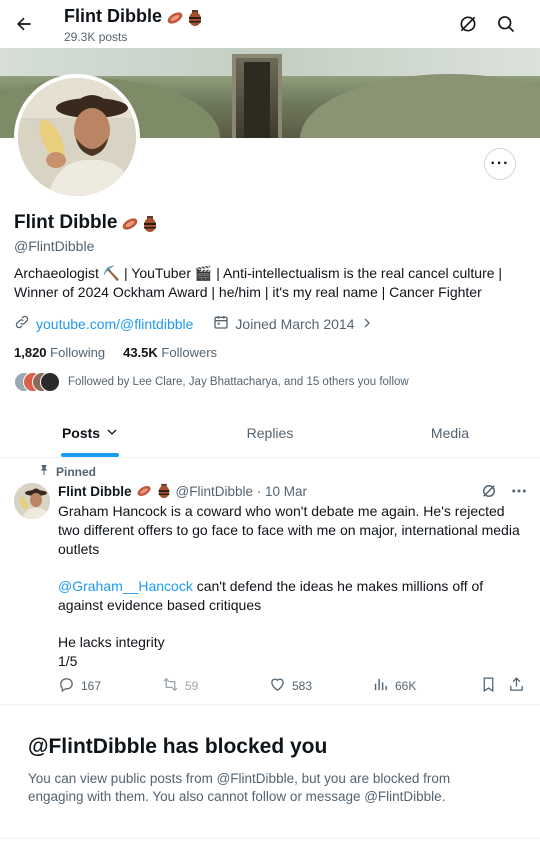  Describe the element at coordinates (54, 246) in the screenshot. I see `profile-handle: @FlintDibble` at that location.